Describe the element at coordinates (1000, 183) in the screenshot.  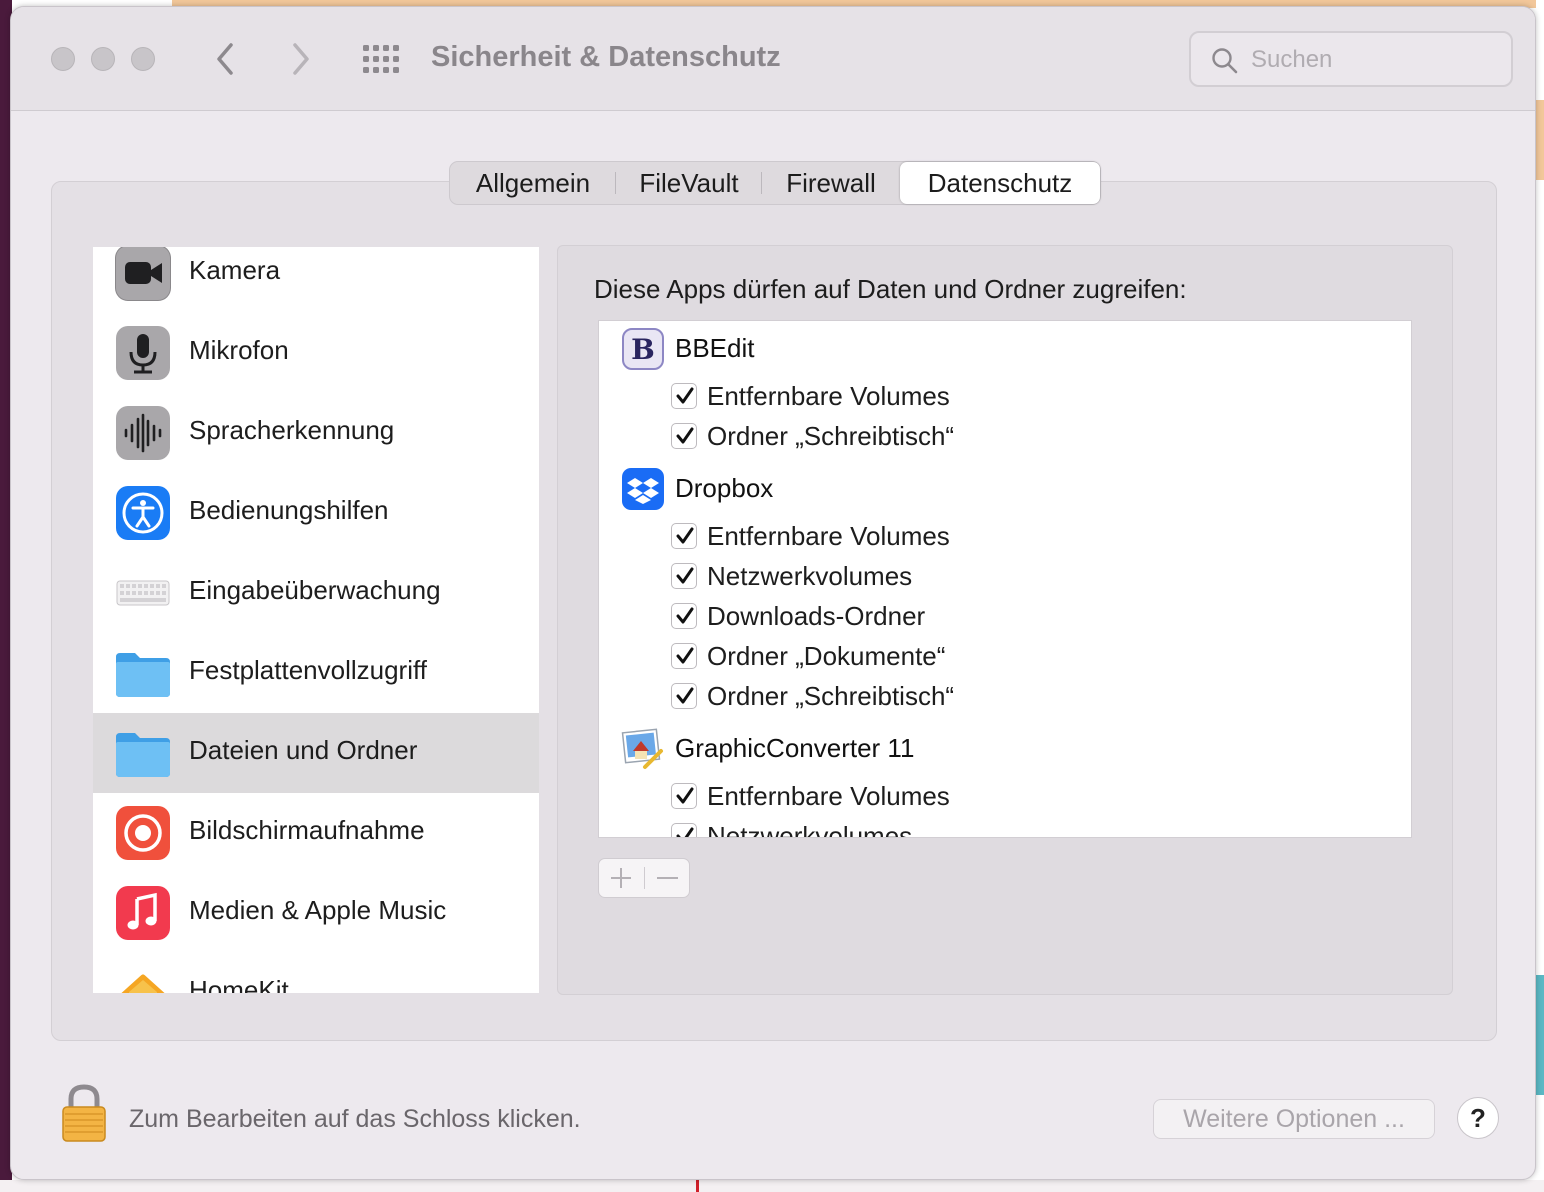
I see `tab-datenschutz: Datenschutz` at that location.